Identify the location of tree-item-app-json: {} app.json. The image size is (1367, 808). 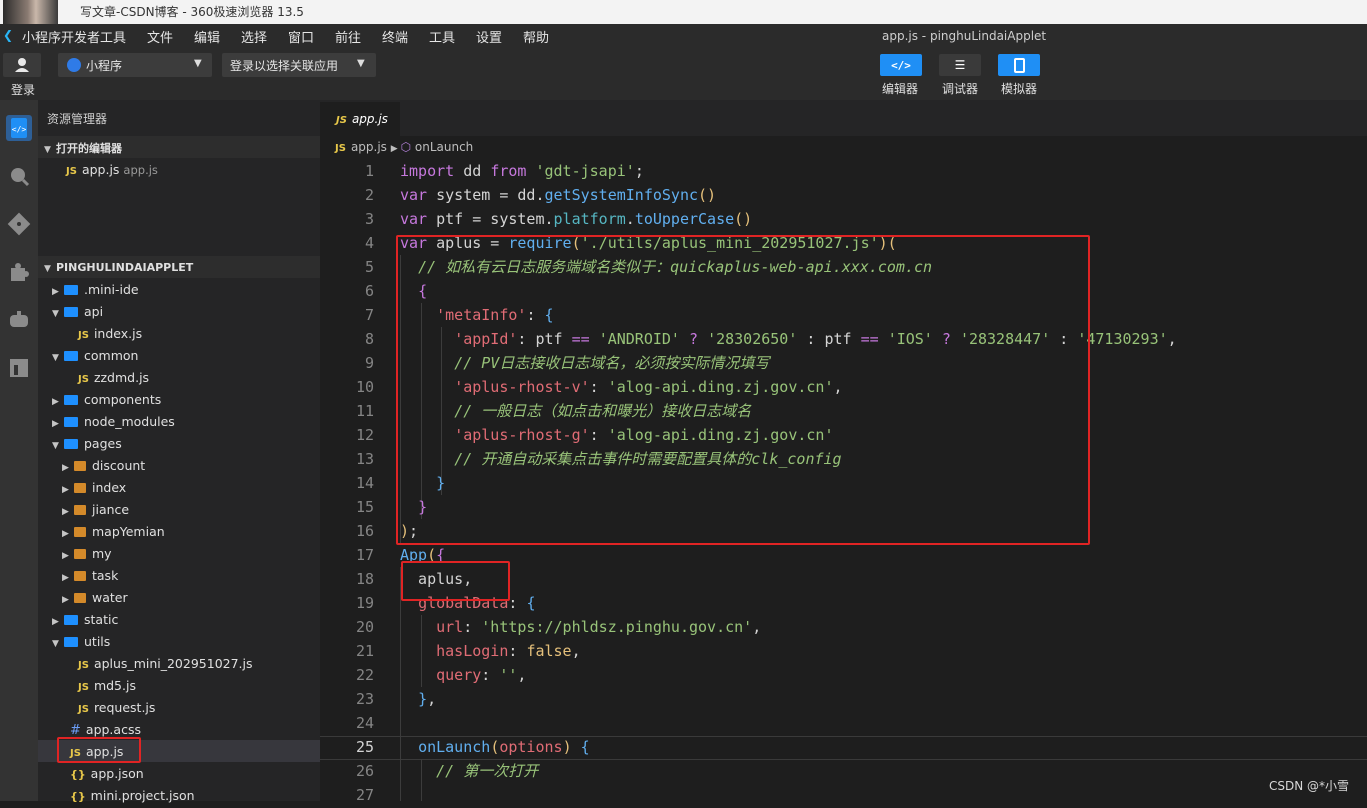
(98, 774).